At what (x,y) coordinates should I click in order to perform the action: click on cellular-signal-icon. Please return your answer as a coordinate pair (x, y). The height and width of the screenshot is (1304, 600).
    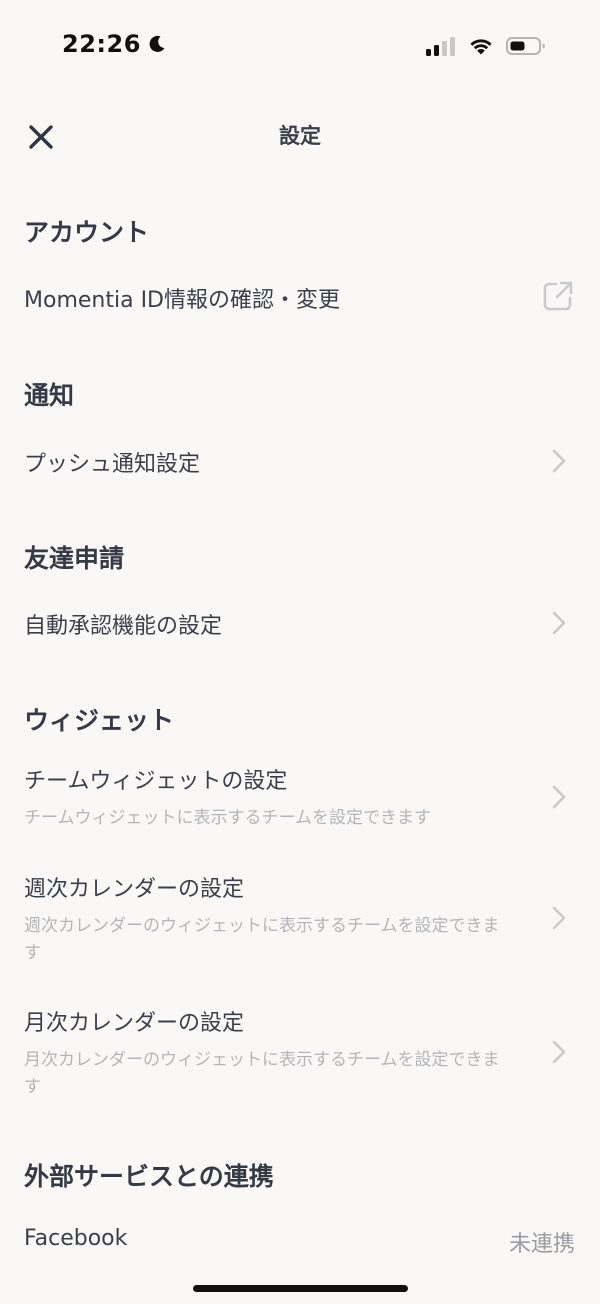
    Looking at the image, I should click on (440, 46).